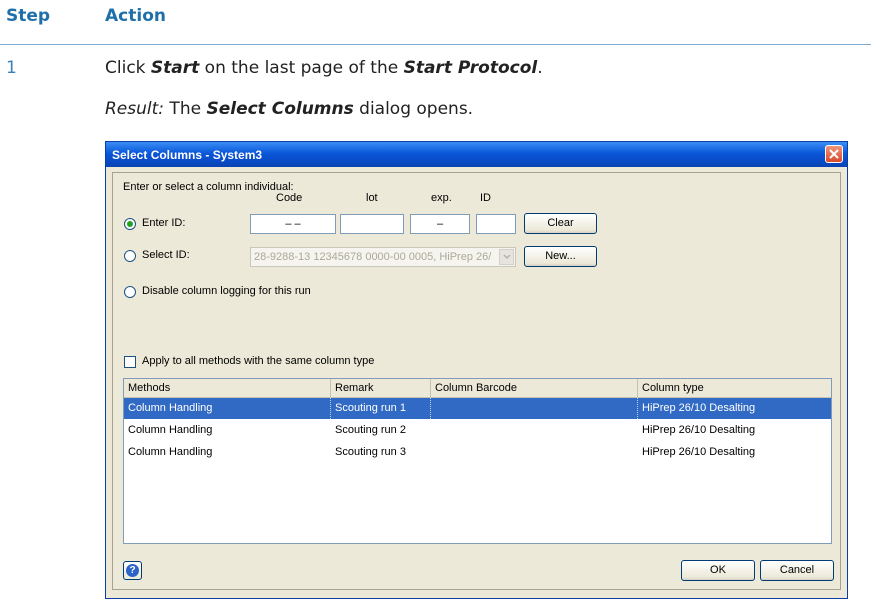  What do you see at coordinates (289, 198) in the screenshot?
I see `code-column-label: Code` at bounding box center [289, 198].